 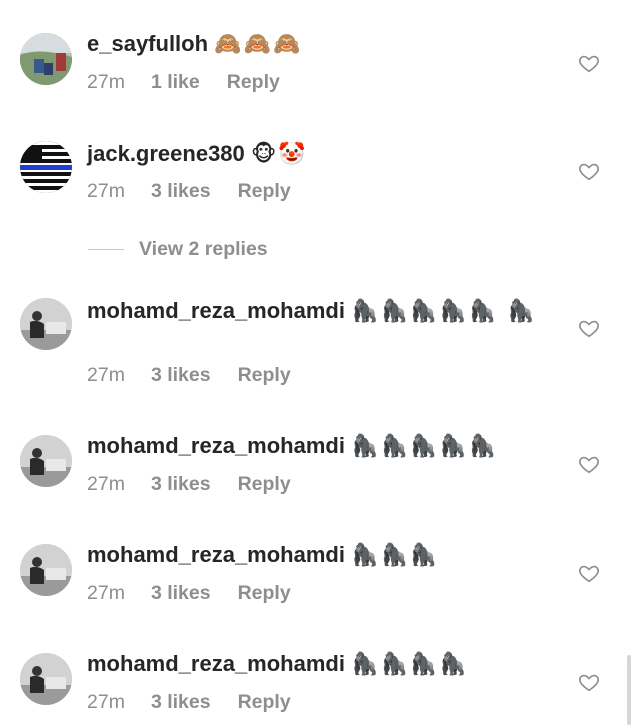 What do you see at coordinates (147, 43) in the screenshot?
I see `username: e_sayfulloh` at bounding box center [147, 43].